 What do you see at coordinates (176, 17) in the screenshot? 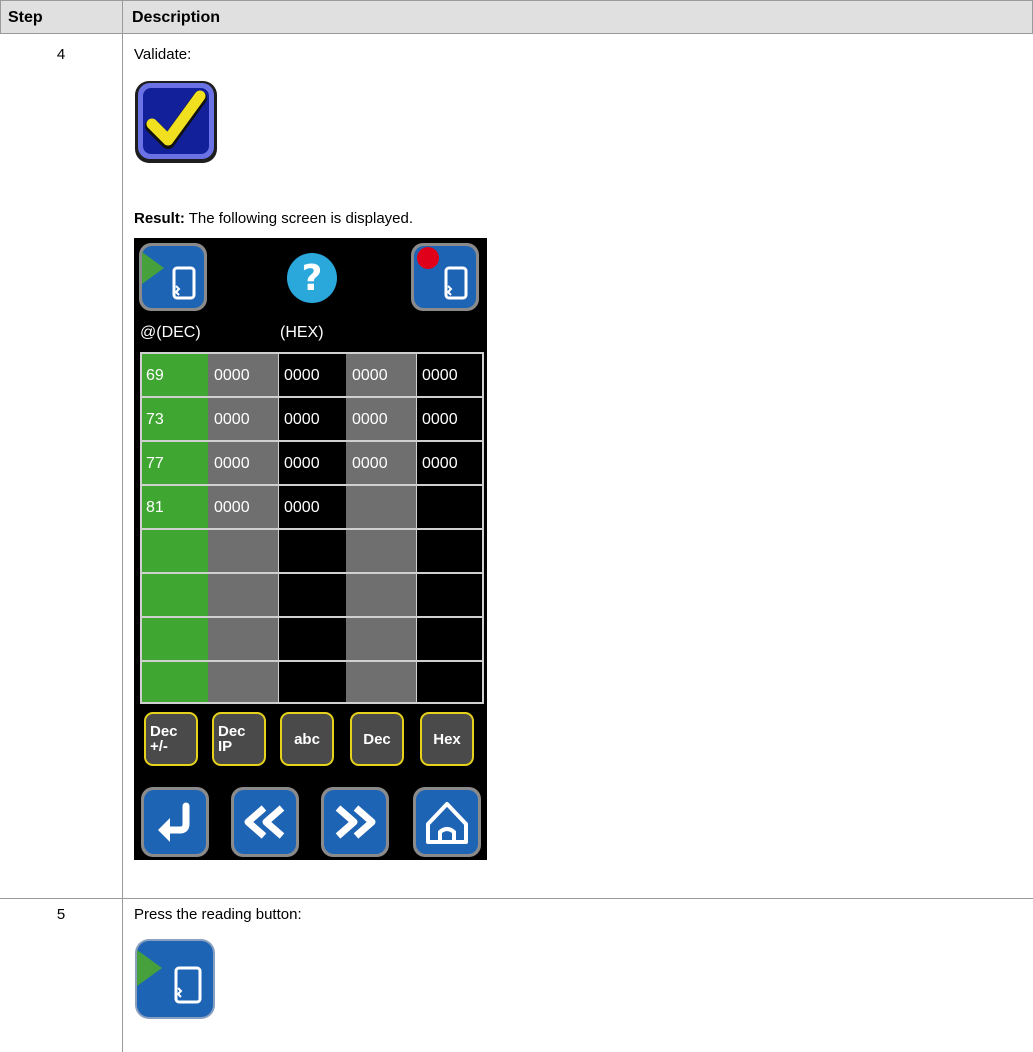
I see `header-description: Description` at bounding box center [176, 17].